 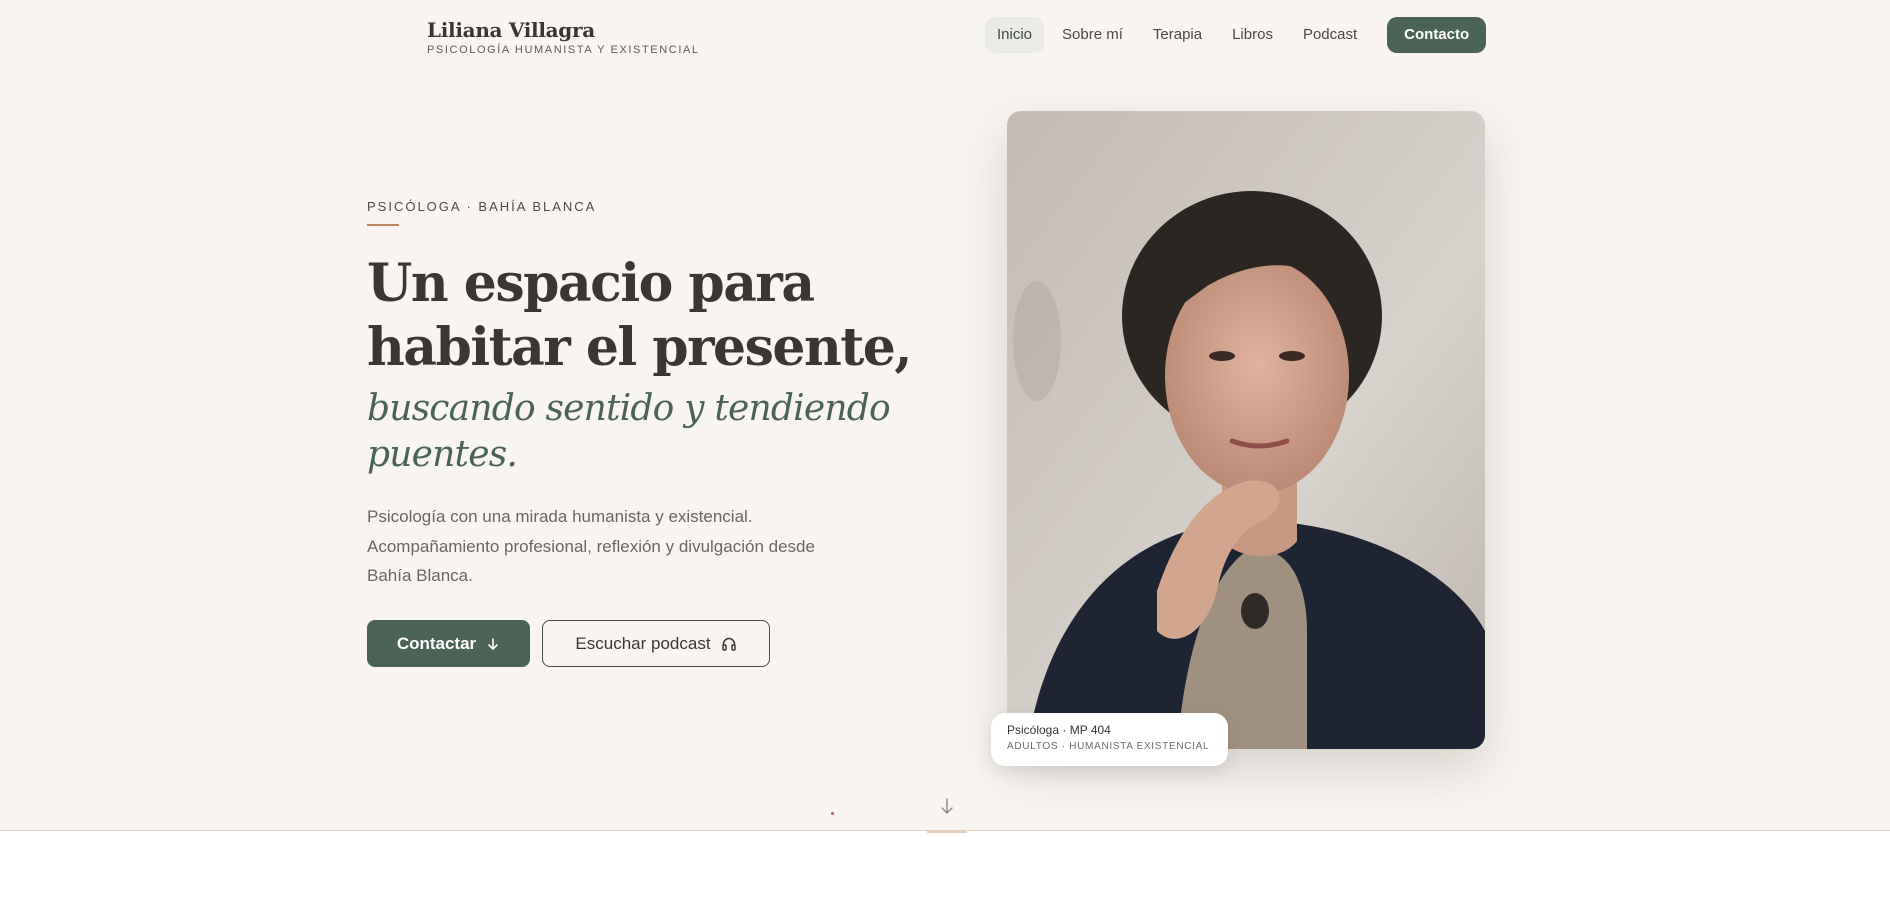 I want to click on brand-name: Liliana Villagra, so click(x=511, y=30).